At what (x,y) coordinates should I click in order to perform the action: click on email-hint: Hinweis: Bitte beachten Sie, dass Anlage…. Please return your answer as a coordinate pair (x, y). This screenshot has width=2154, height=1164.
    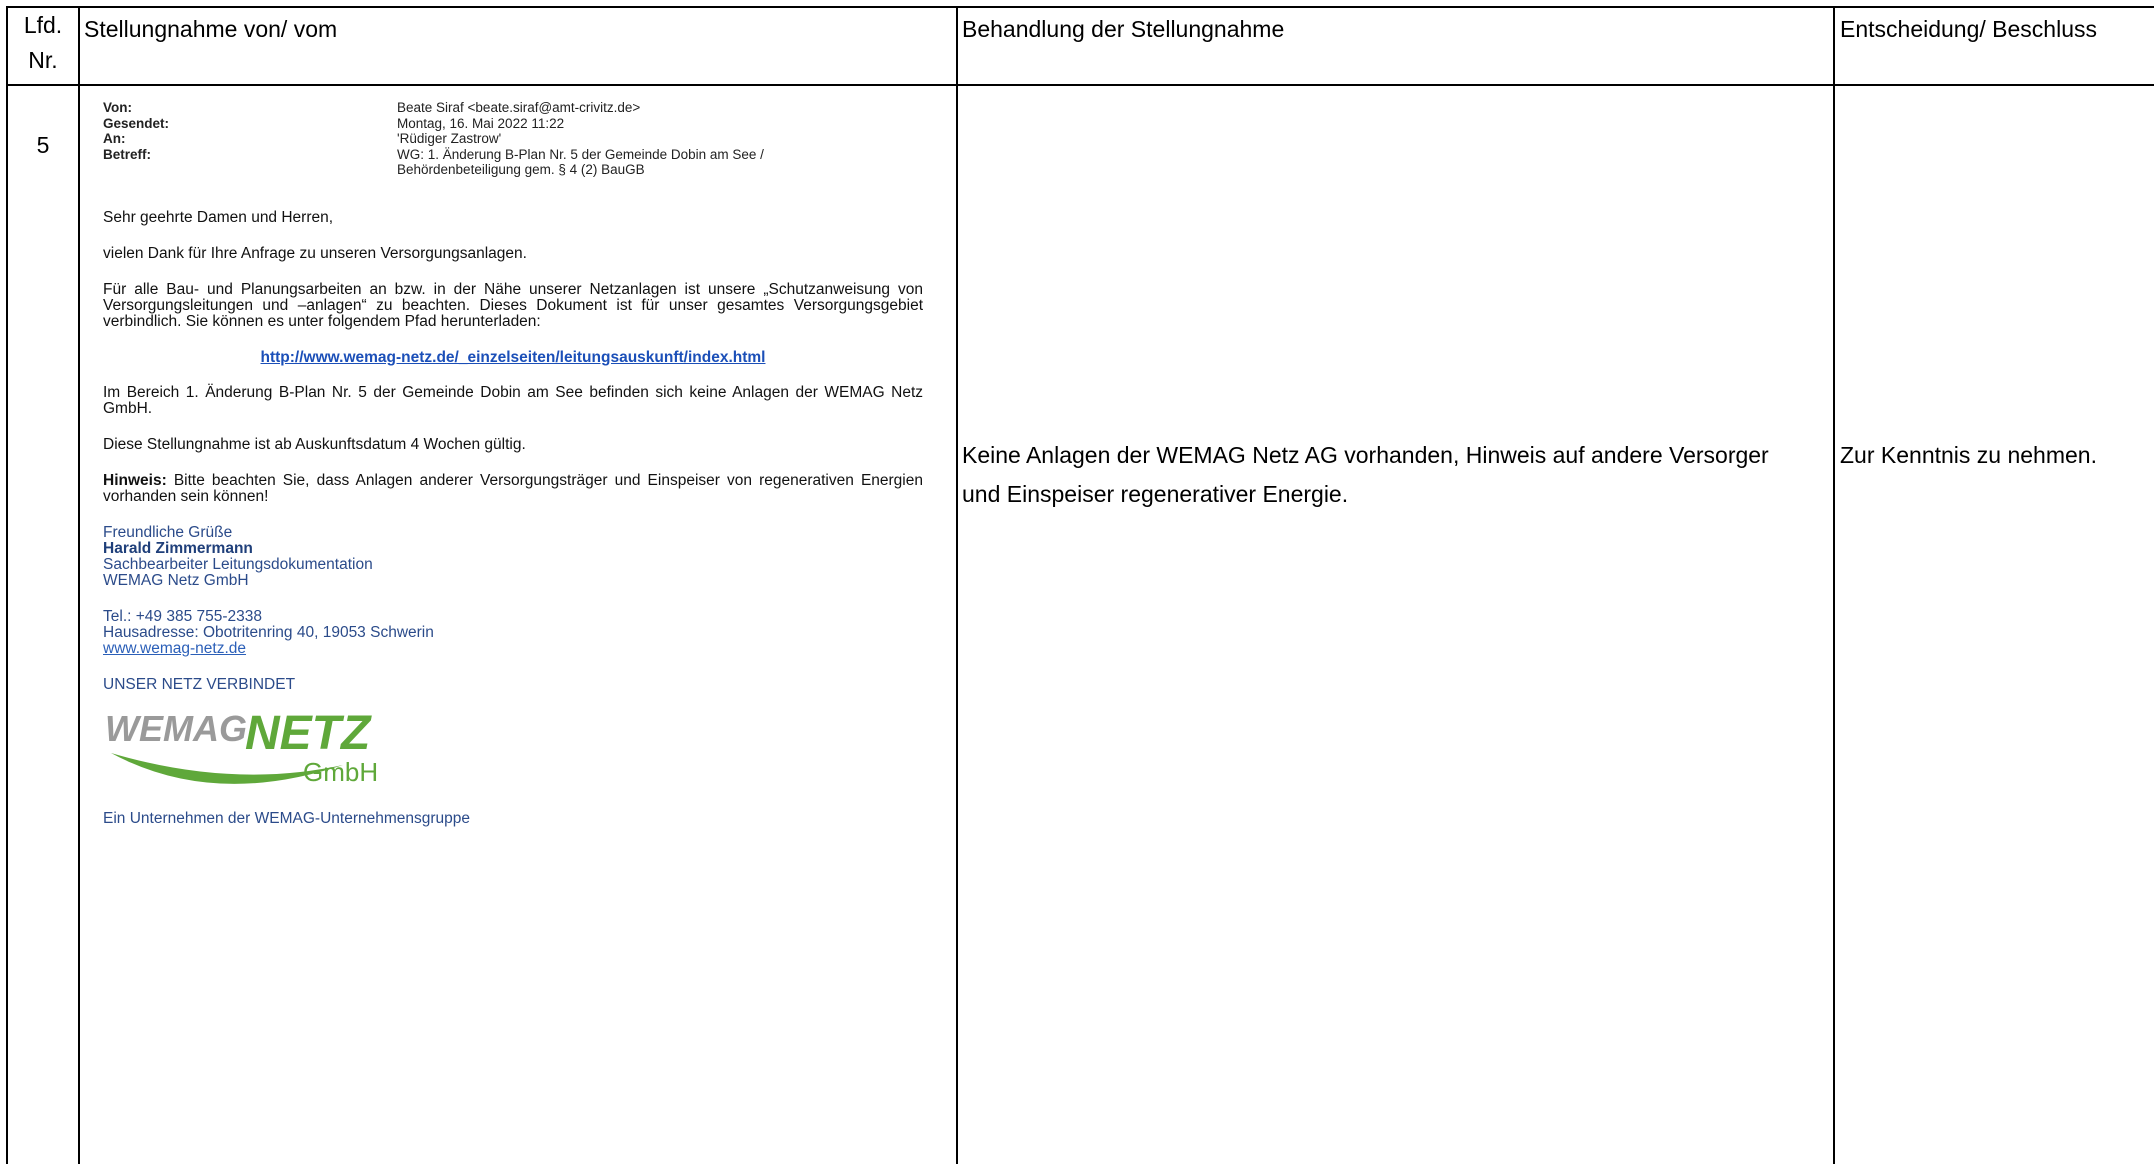
    Looking at the image, I should click on (513, 488).